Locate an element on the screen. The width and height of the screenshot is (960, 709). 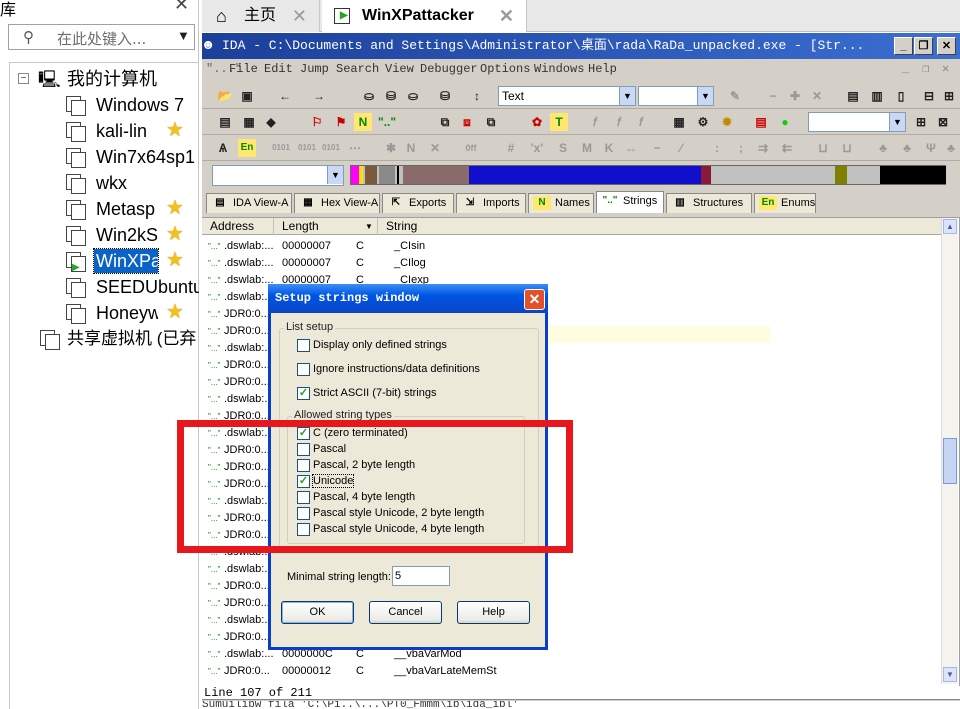
binoculars-icon: ⛀ is located at coordinates (369, 96).